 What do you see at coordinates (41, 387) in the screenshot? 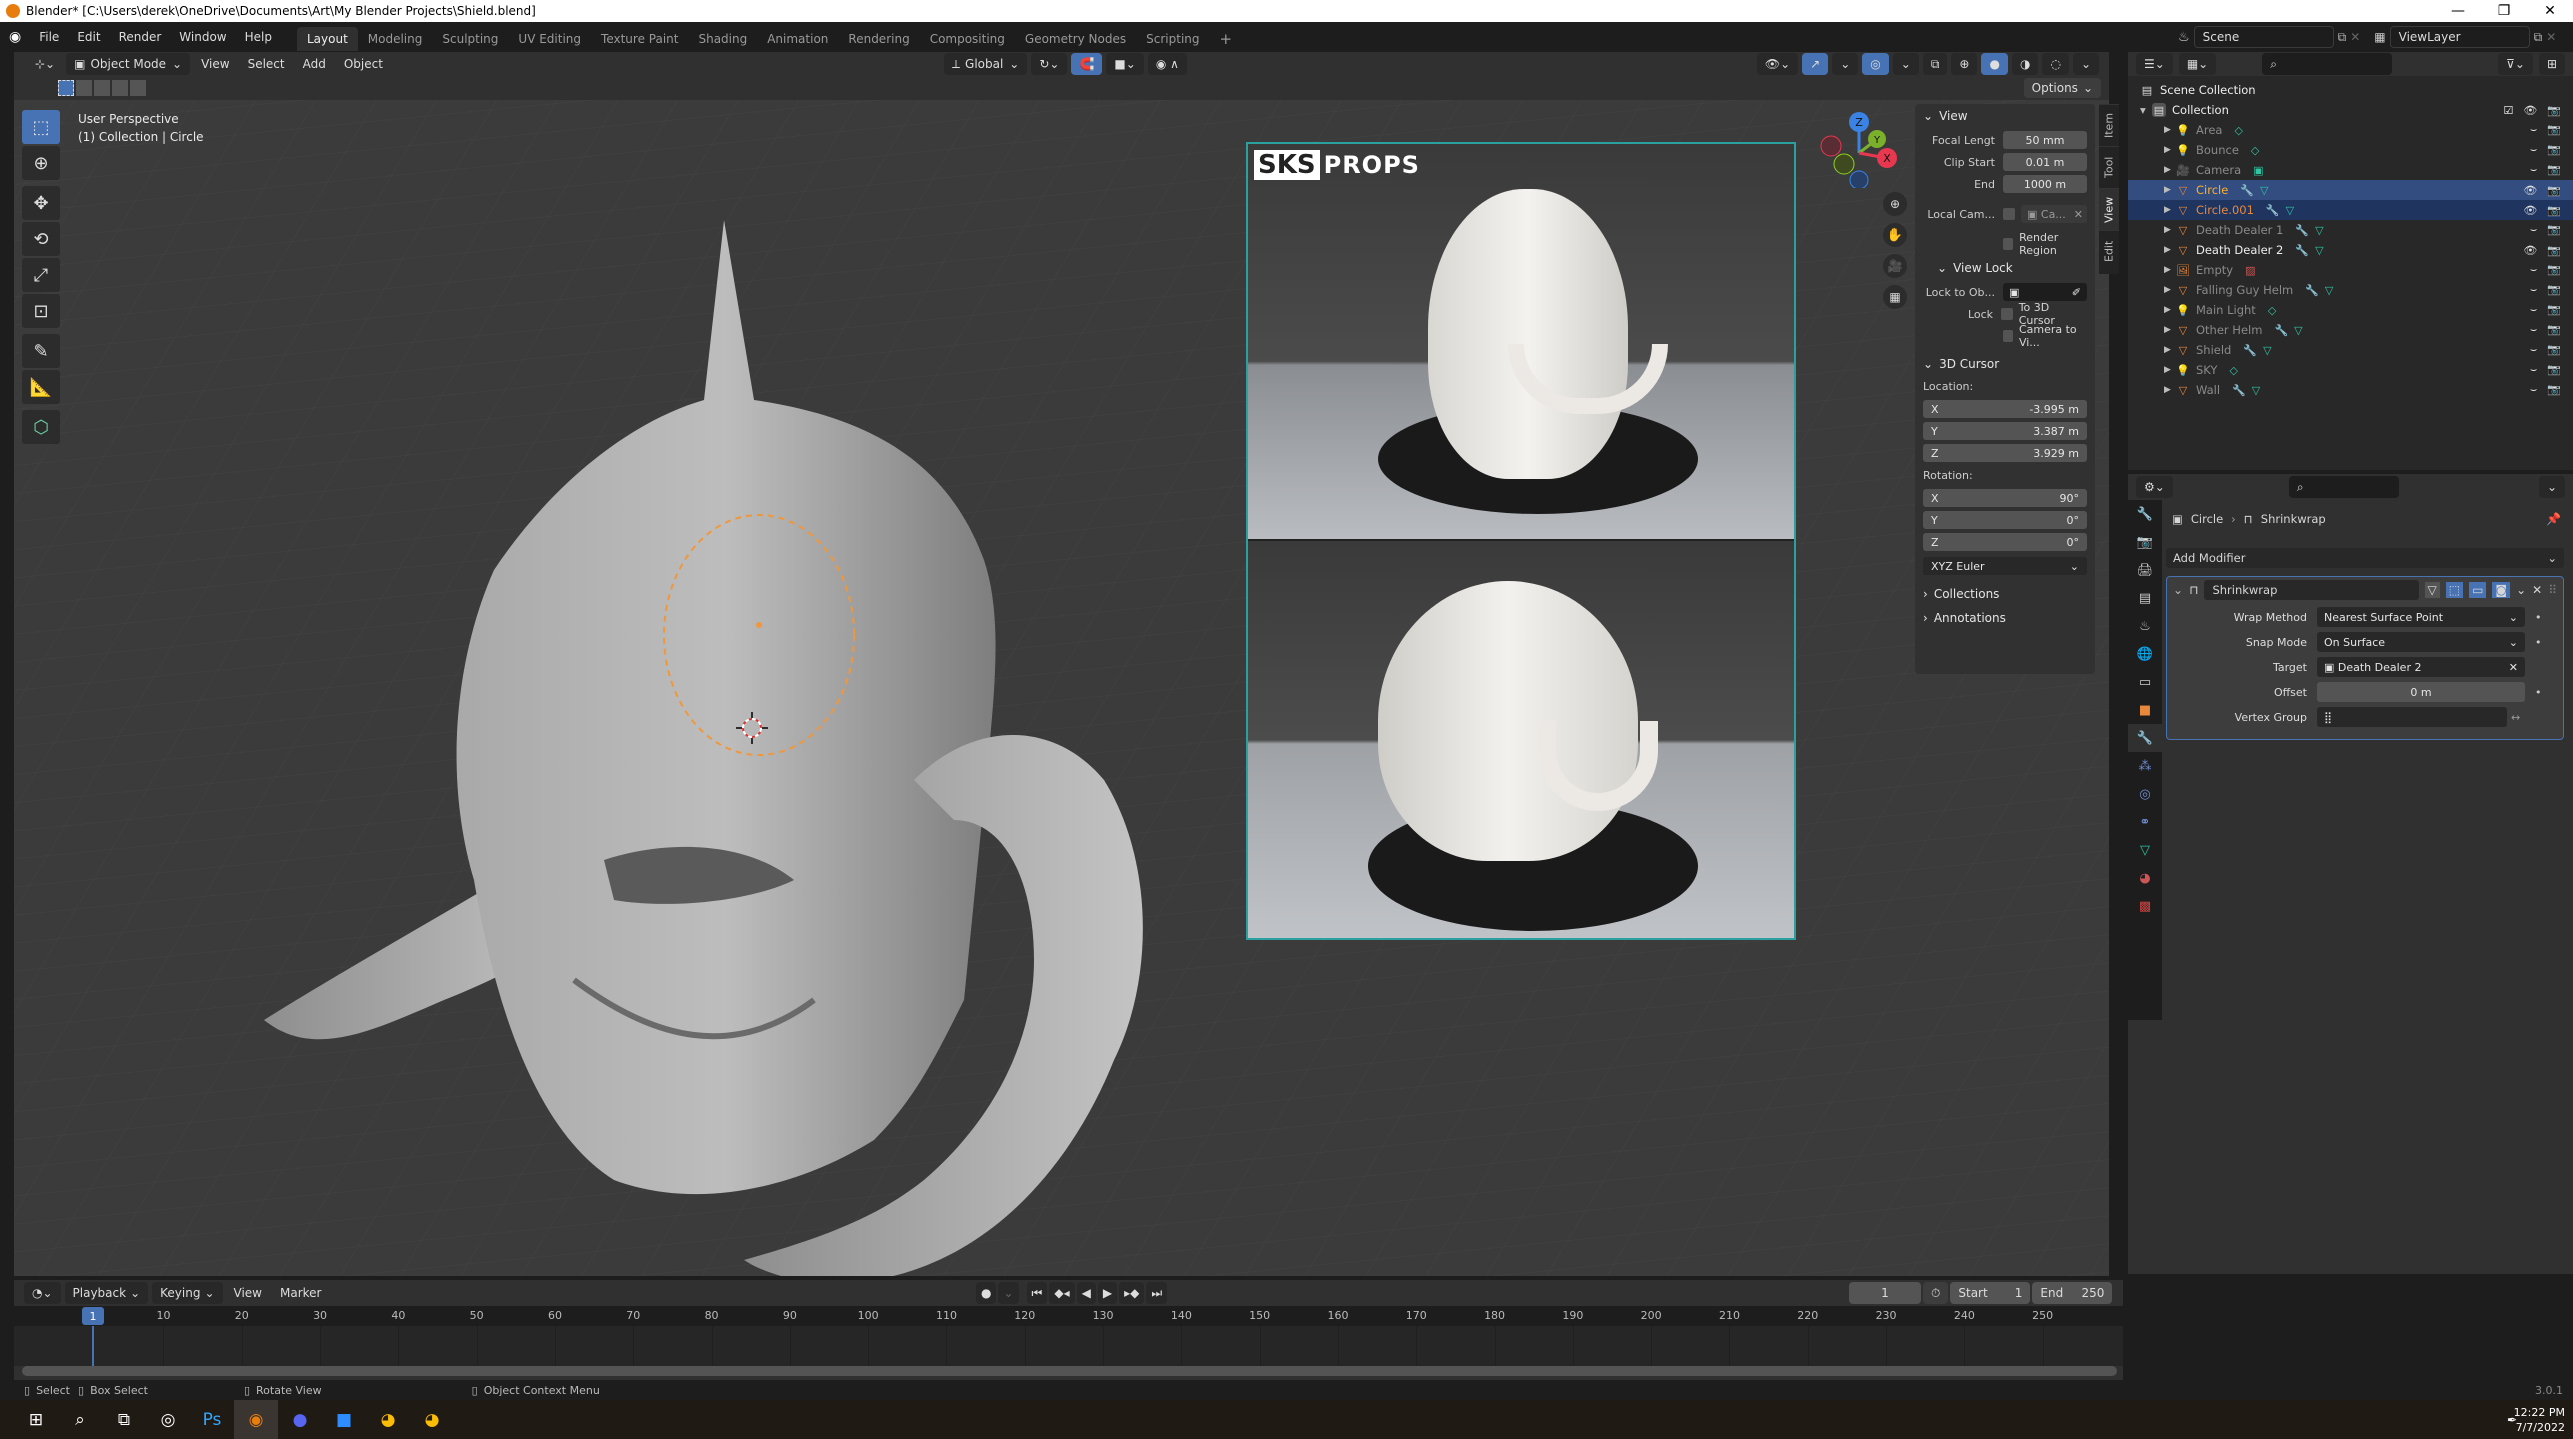
I see `measure-tool: 📐` at bounding box center [41, 387].